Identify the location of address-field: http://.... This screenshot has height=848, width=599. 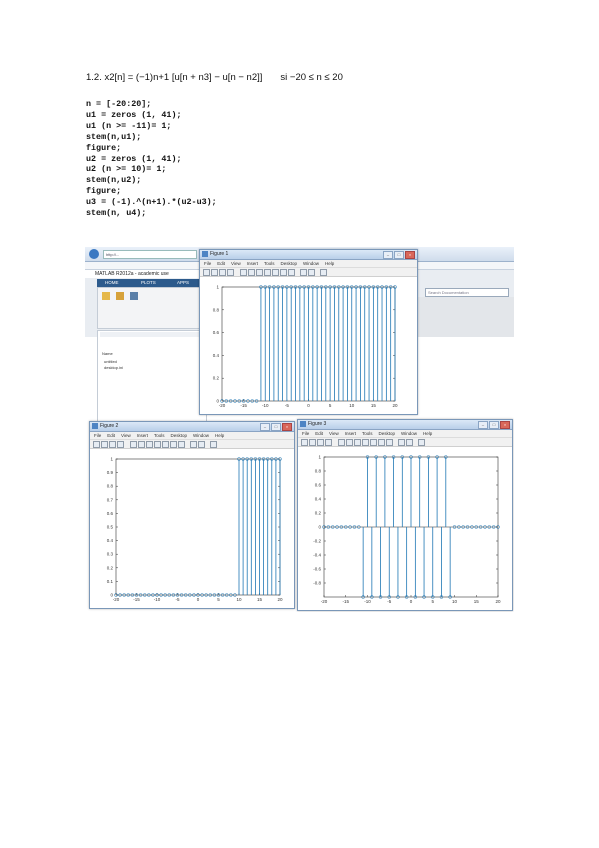
(150, 254).